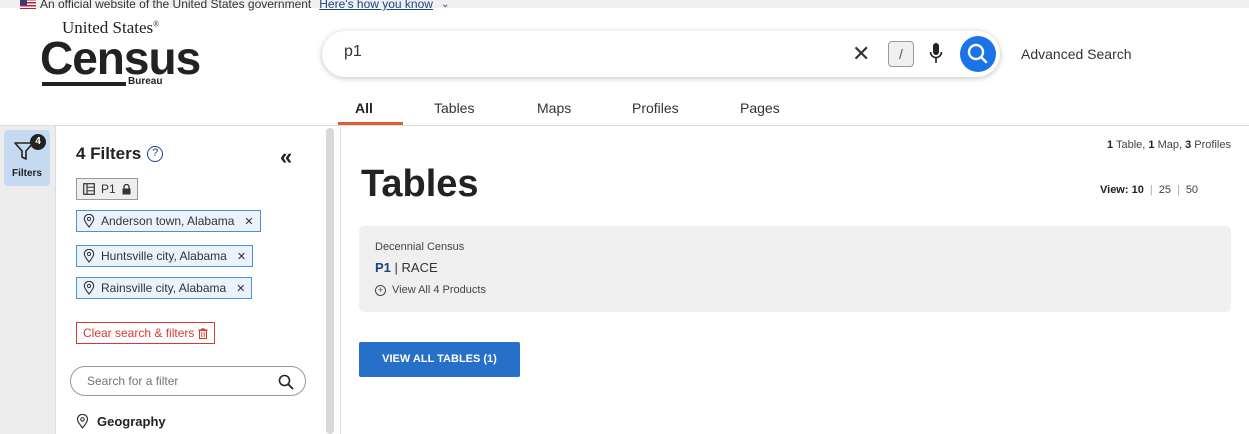  I want to click on table-filter-chip: P1, so click(107, 189).